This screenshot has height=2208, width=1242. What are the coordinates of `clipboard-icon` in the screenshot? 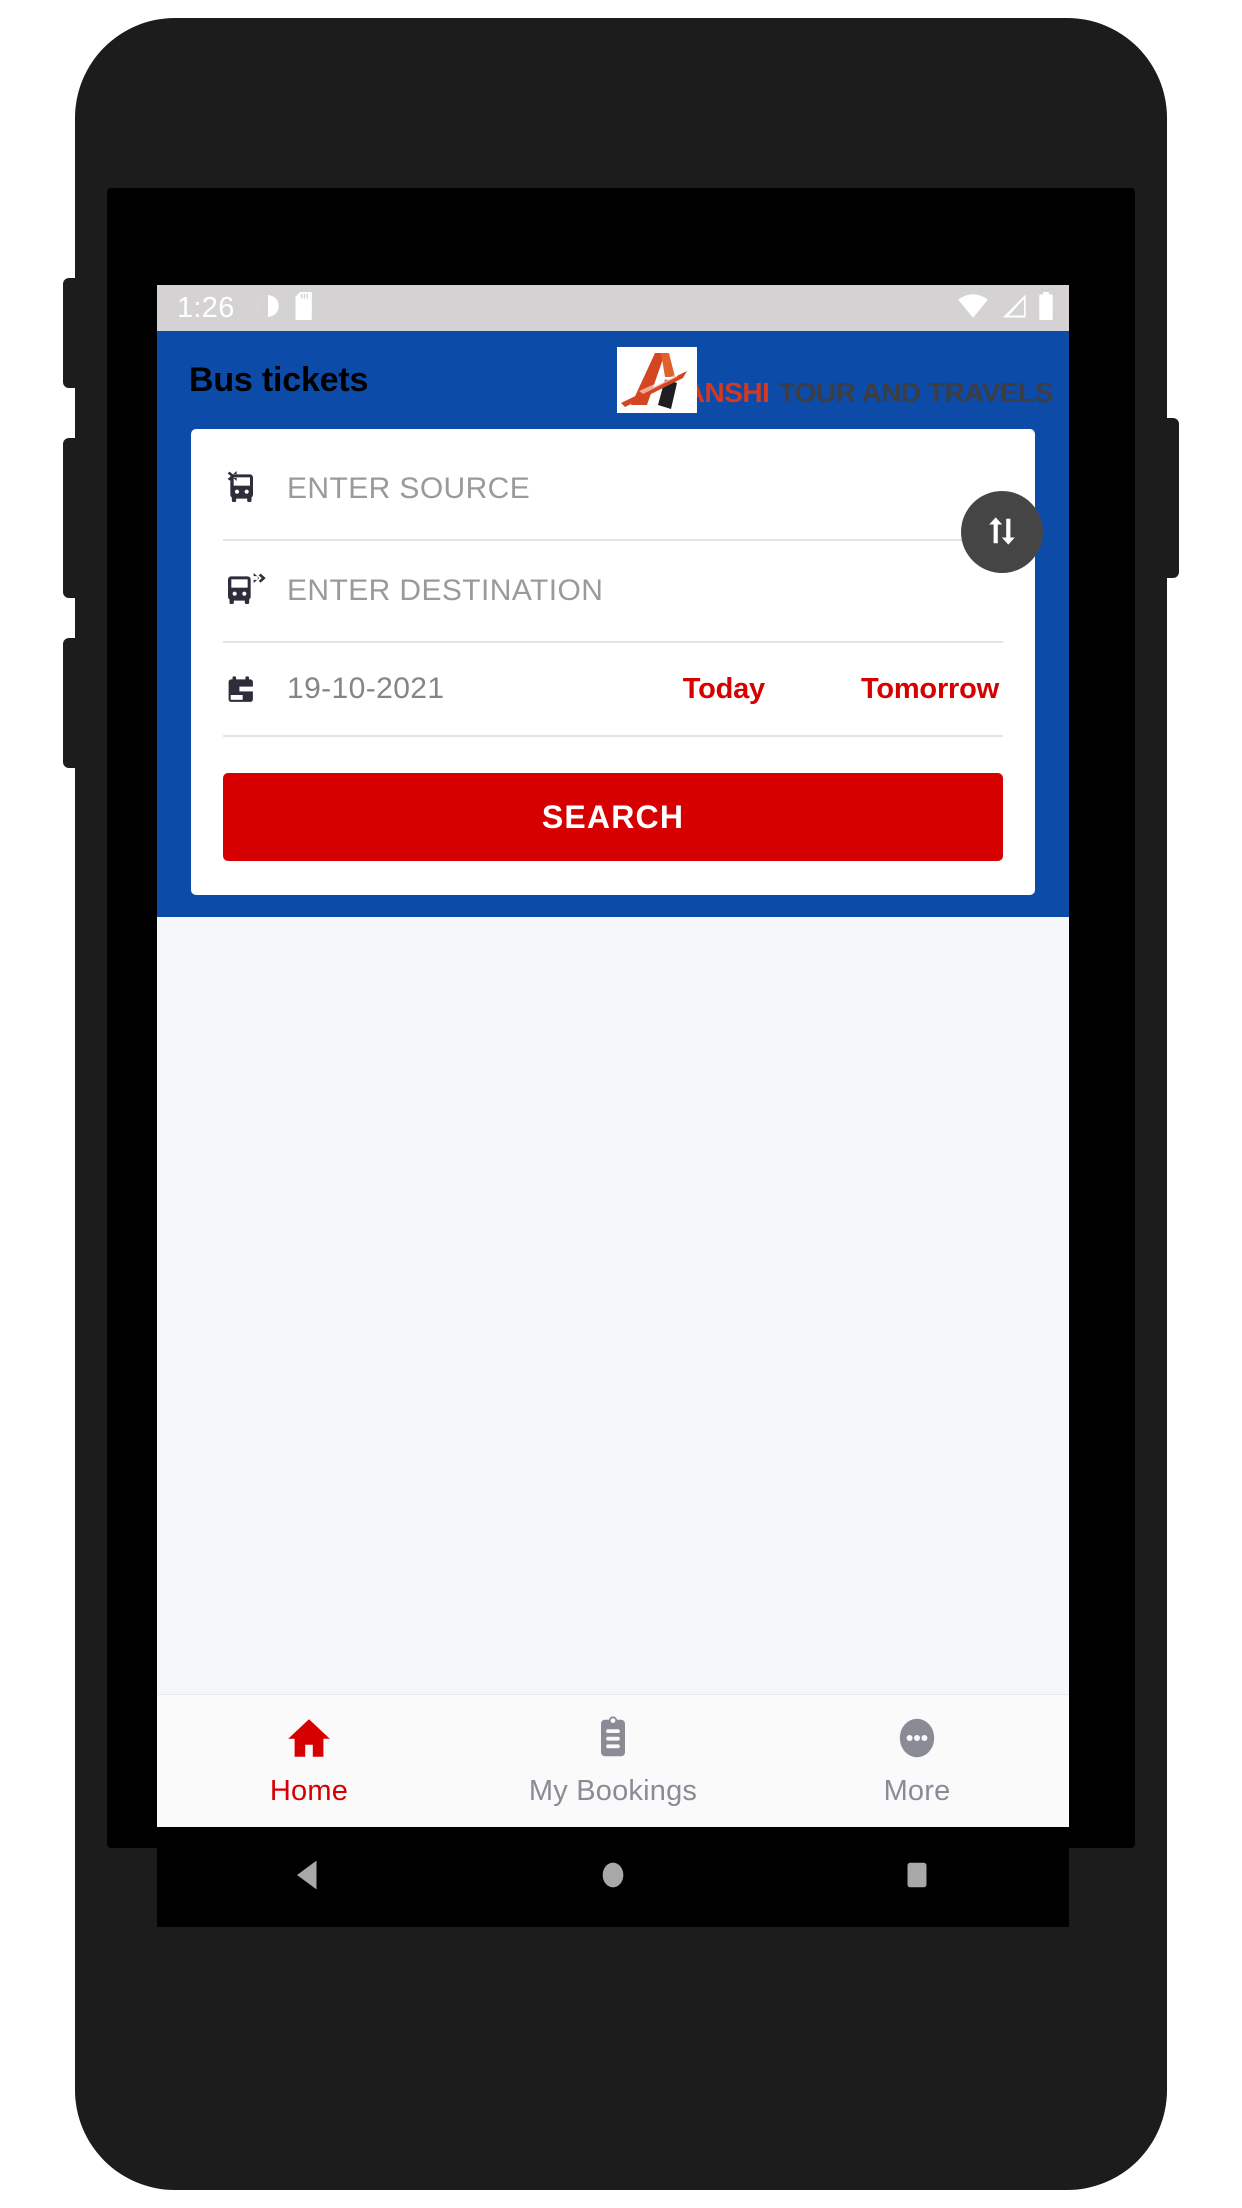 It's located at (613, 1740).